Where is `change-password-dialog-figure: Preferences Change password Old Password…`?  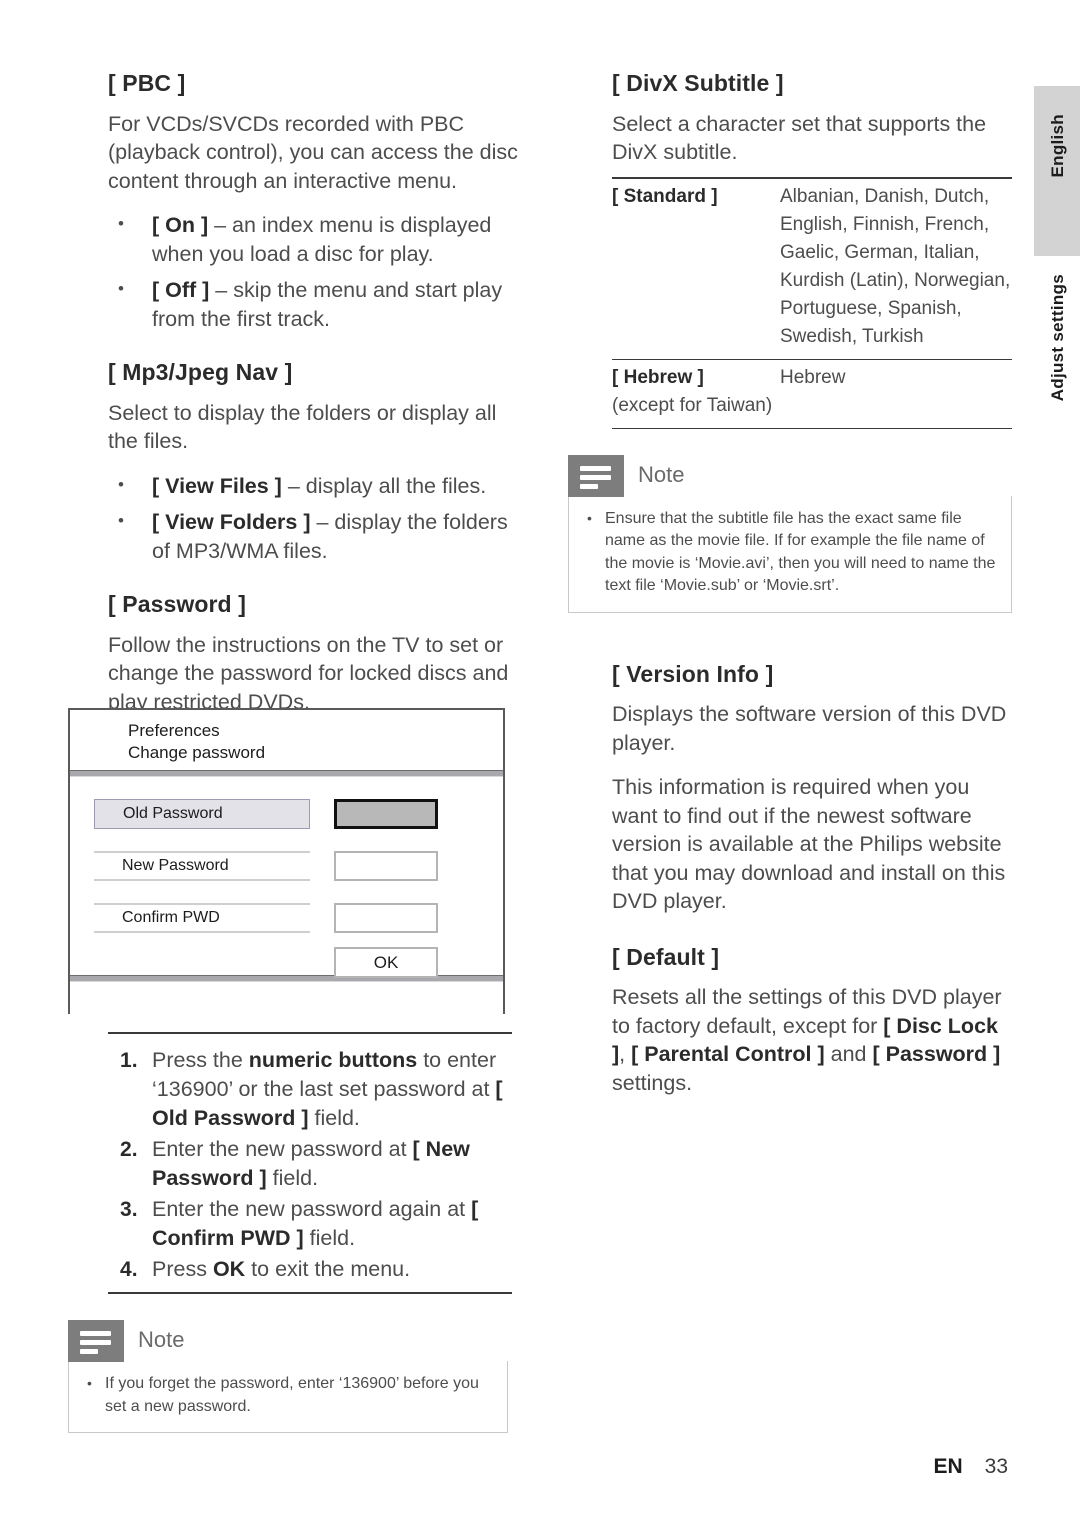
change-password-dialog-figure: Preferences Change password Old Password… is located at coordinates (286, 867).